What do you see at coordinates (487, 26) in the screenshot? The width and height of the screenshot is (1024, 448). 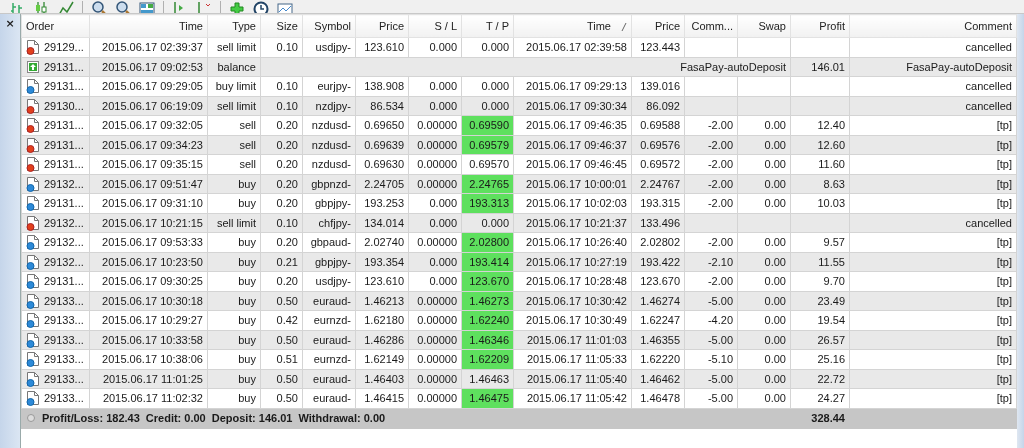 I see `column-header: T / P` at bounding box center [487, 26].